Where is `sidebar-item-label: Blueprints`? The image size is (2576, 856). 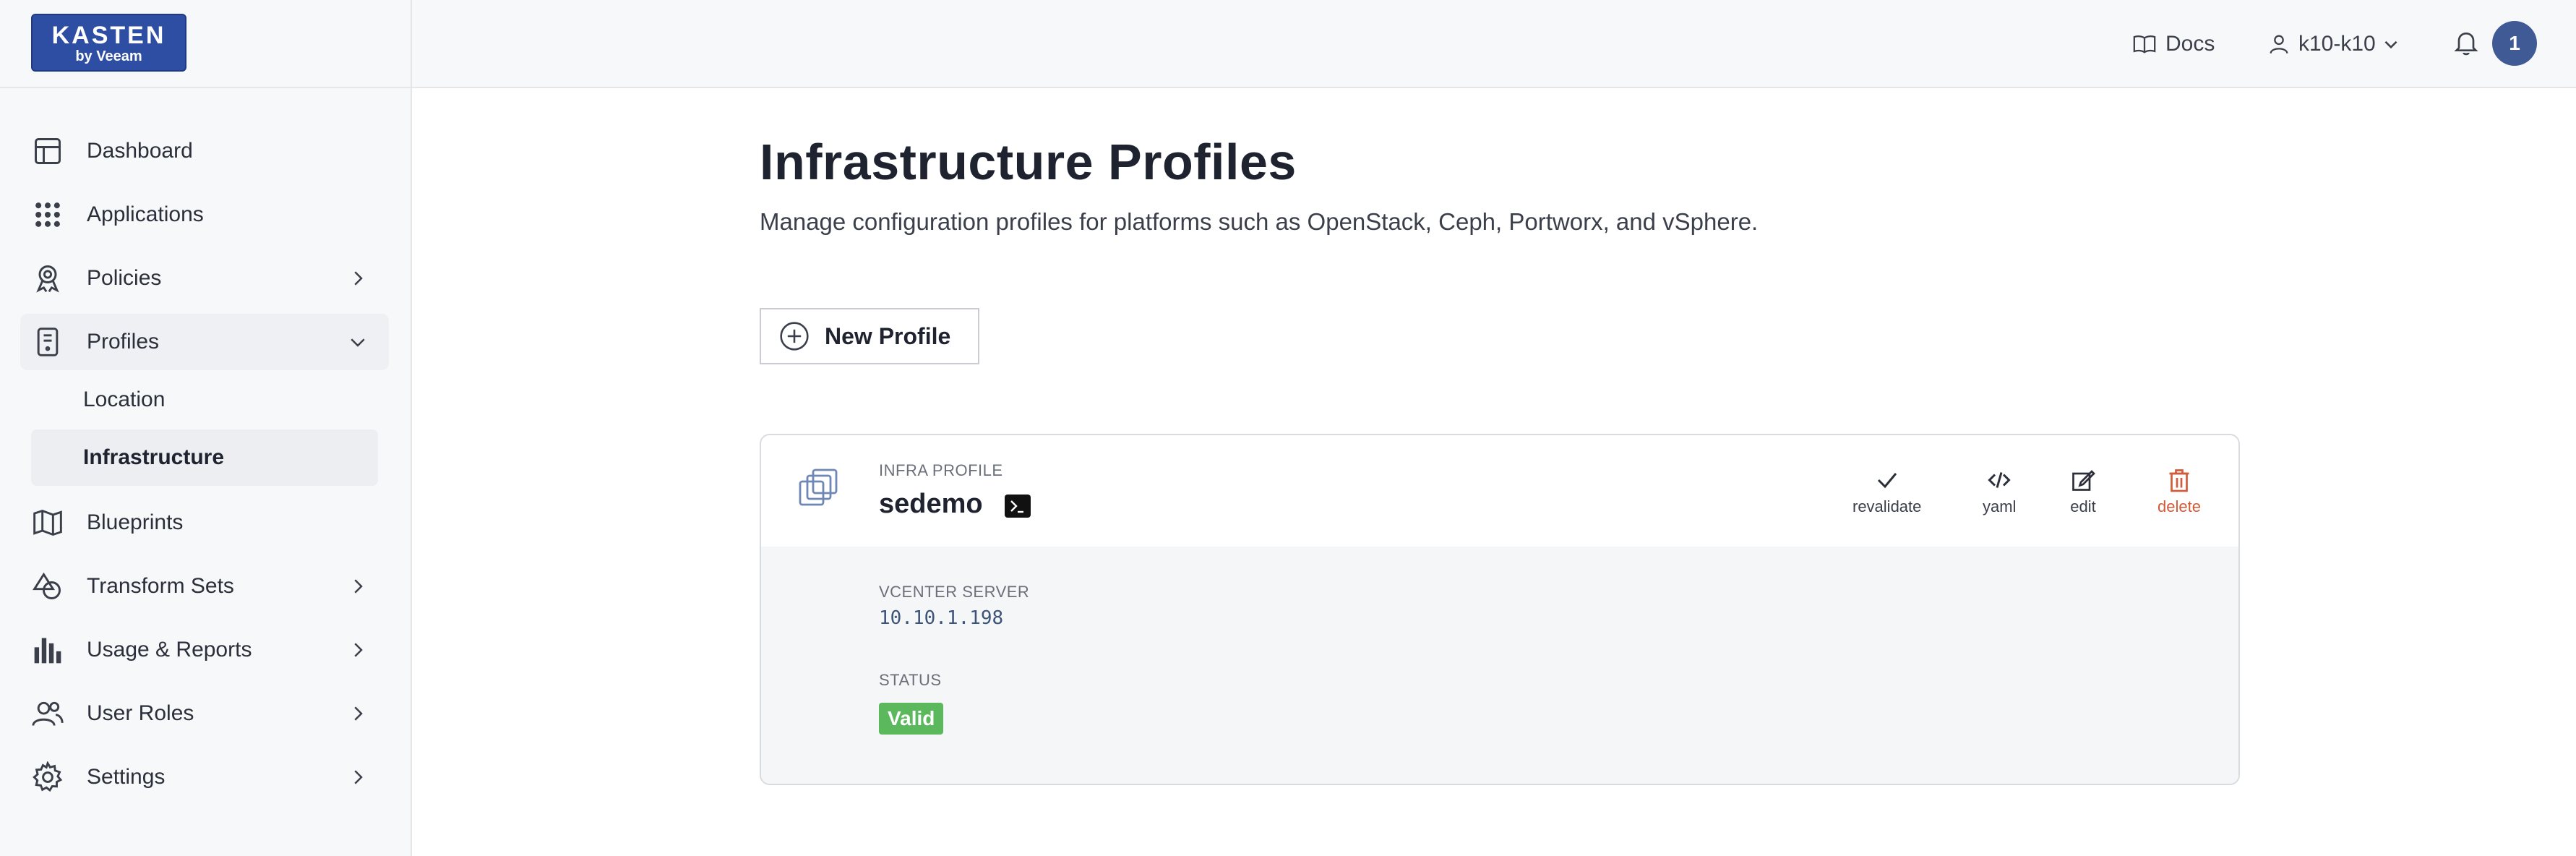 sidebar-item-label: Blueprints is located at coordinates (135, 522).